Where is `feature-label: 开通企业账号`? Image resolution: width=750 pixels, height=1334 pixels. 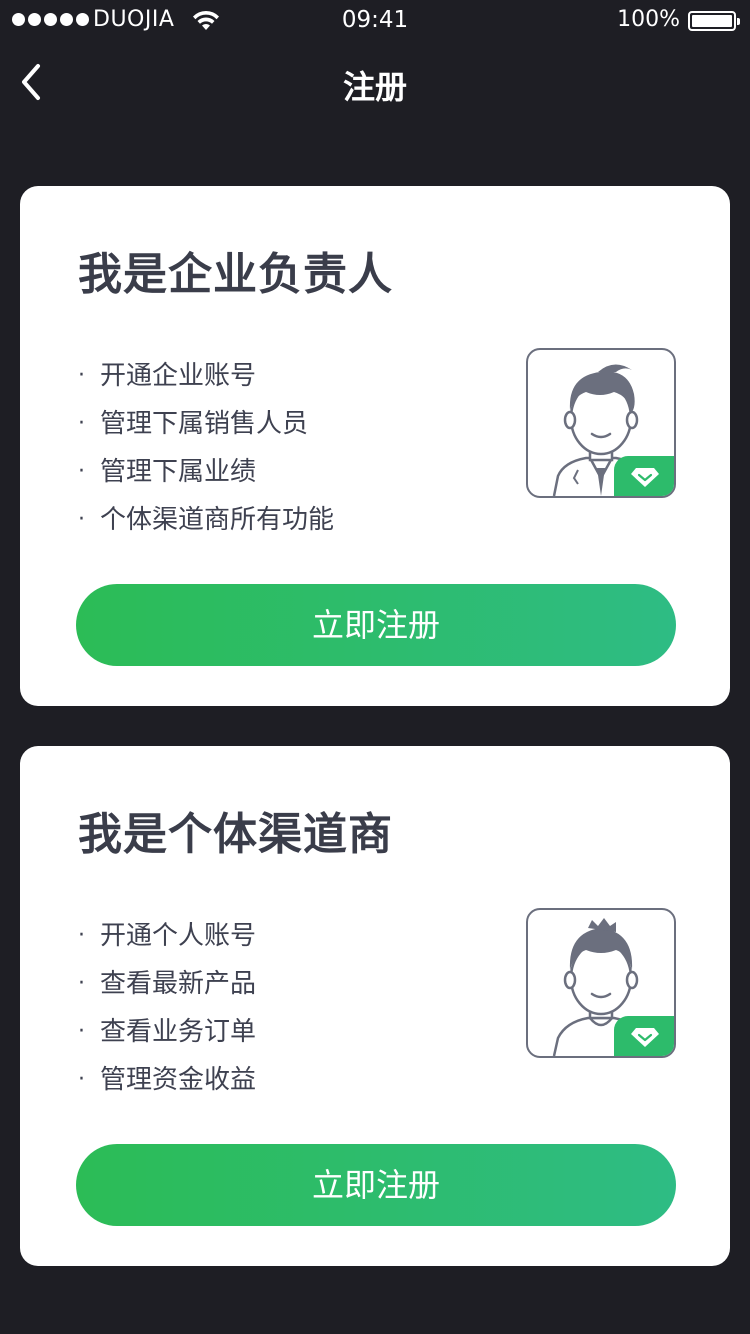
feature-label: 开通企业账号 is located at coordinates (178, 376).